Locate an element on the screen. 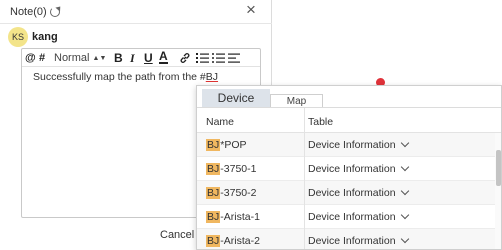 The image size is (502, 250). user-name: kang is located at coordinates (45, 37).